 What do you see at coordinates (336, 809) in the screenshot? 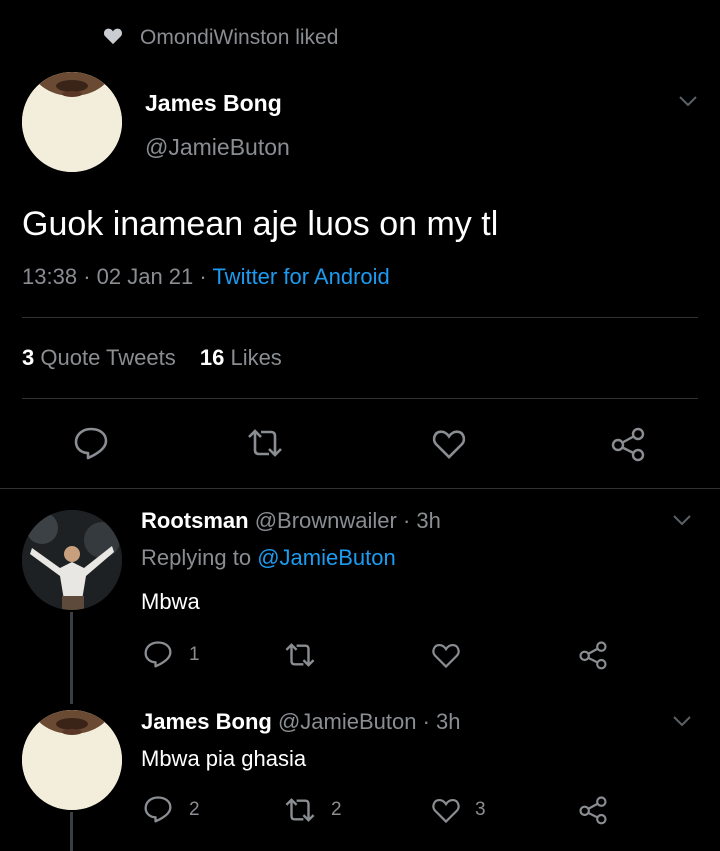
I see `retweet-count: 2` at bounding box center [336, 809].